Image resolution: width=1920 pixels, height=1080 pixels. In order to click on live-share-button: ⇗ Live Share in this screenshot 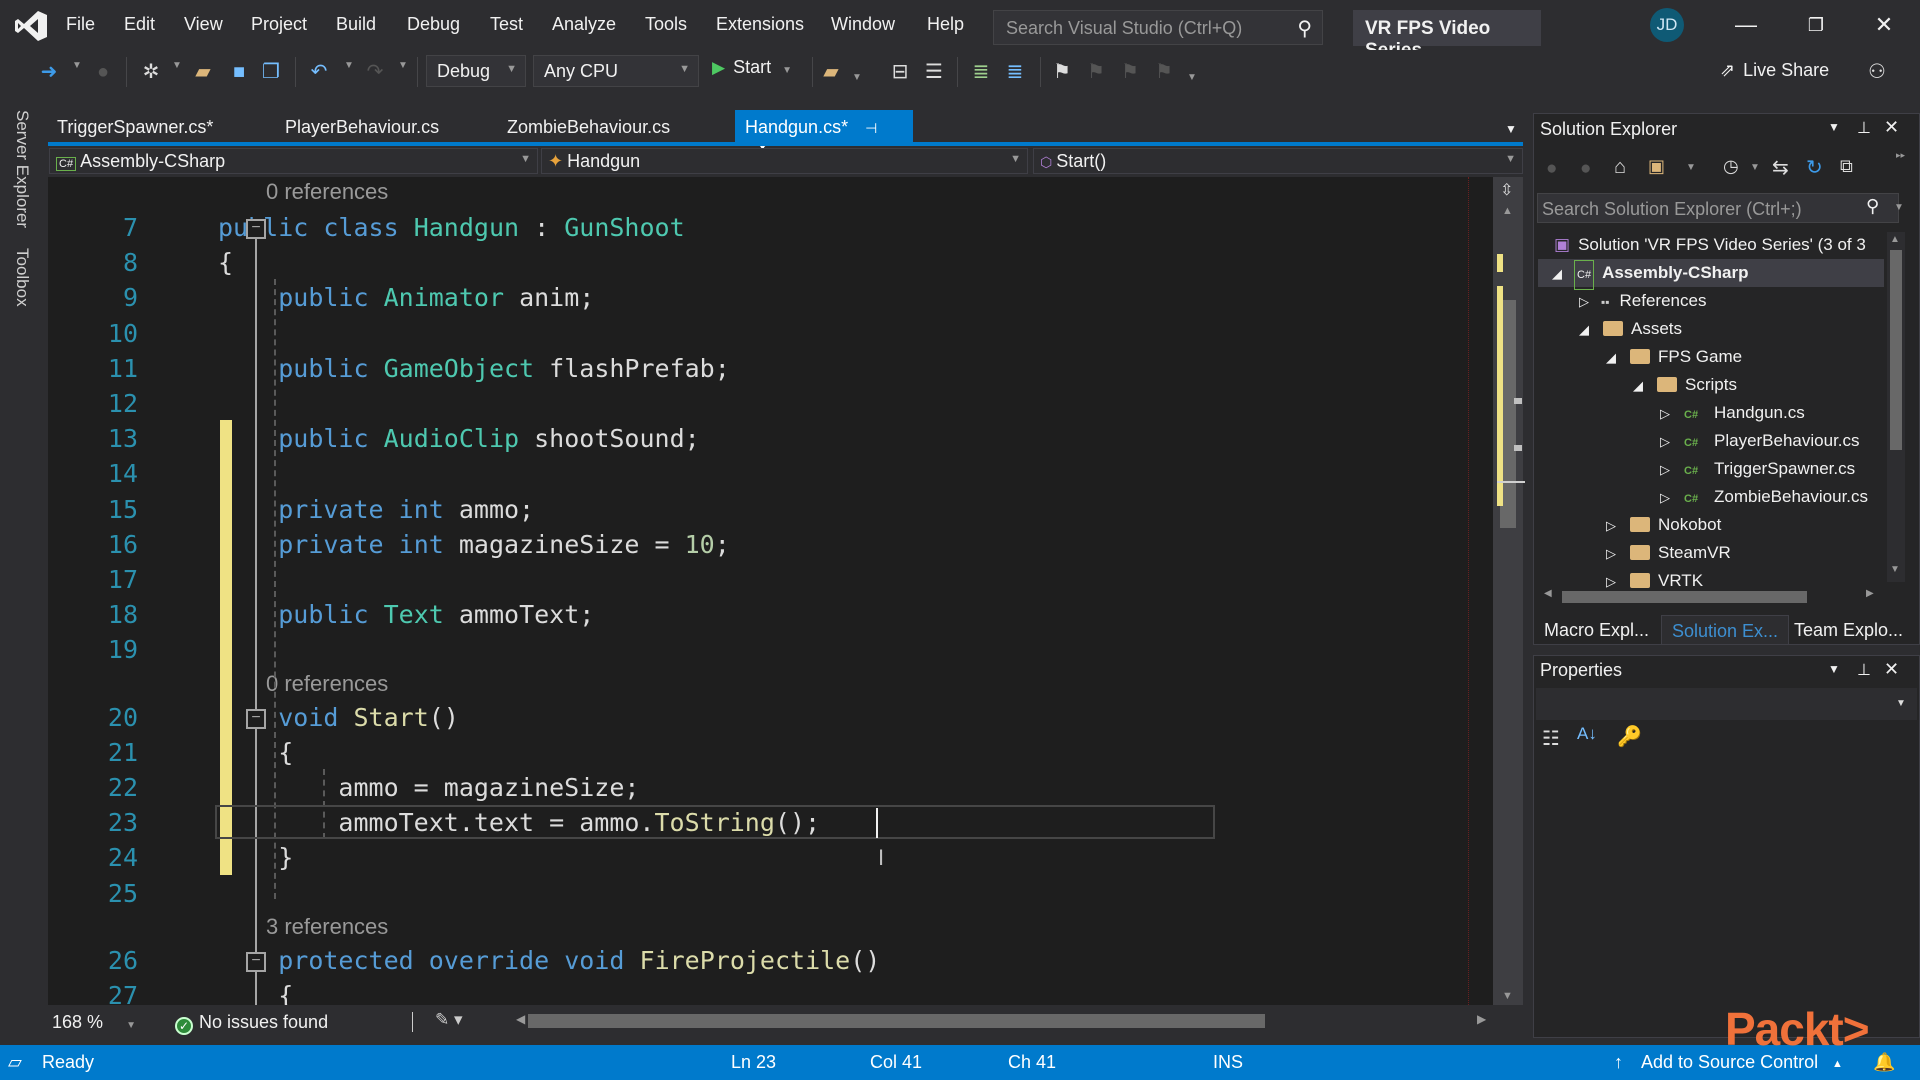, I will do `click(1774, 70)`.